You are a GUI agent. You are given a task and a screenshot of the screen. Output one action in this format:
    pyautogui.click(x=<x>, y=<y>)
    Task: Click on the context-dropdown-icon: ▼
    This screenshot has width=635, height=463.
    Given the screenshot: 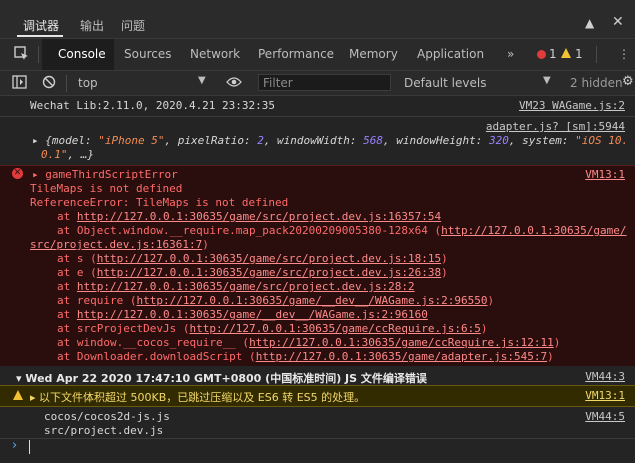 What is the action you would take?
    pyautogui.click(x=202, y=80)
    